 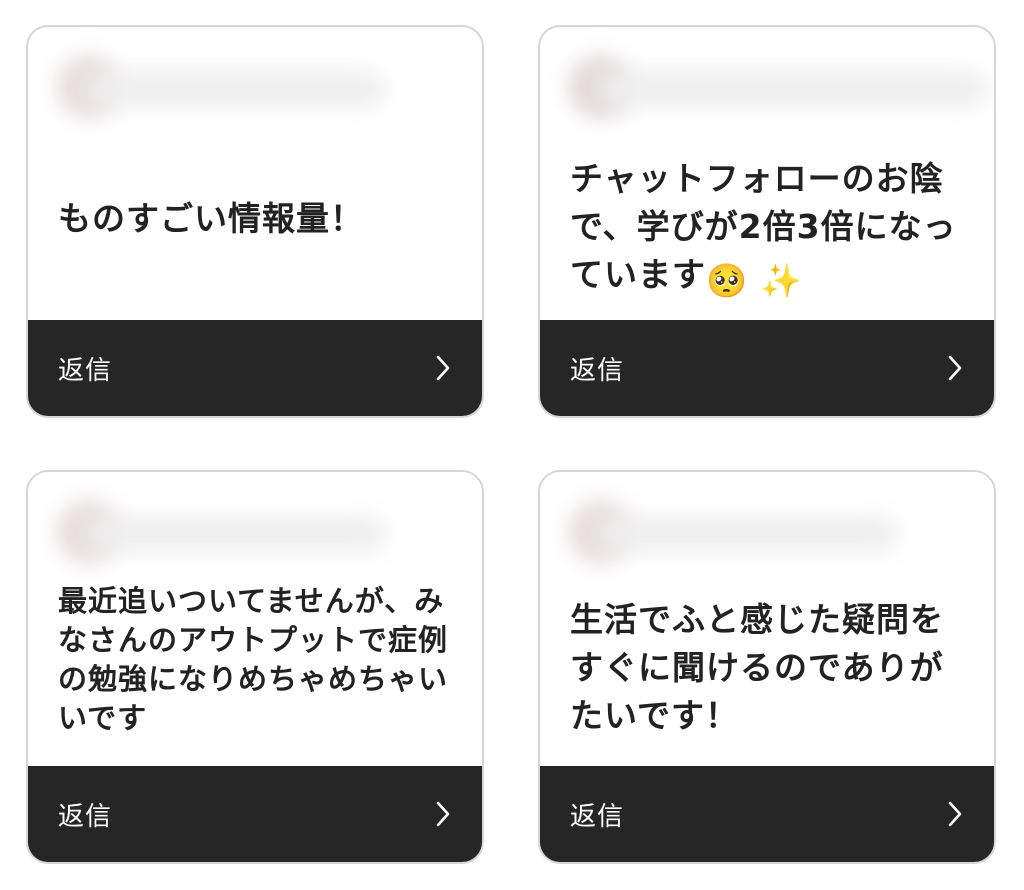 I want to click on sparkles-emoji: ✨, so click(x=781, y=280).